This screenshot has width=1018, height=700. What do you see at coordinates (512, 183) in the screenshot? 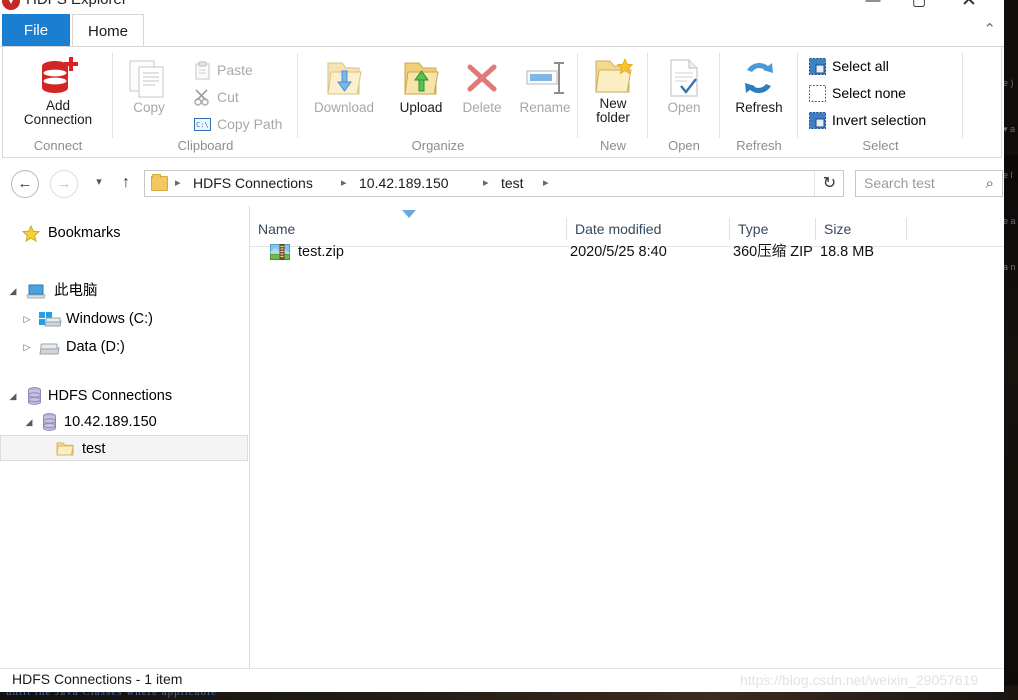
I see `breadcrumb-test: test` at bounding box center [512, 183].